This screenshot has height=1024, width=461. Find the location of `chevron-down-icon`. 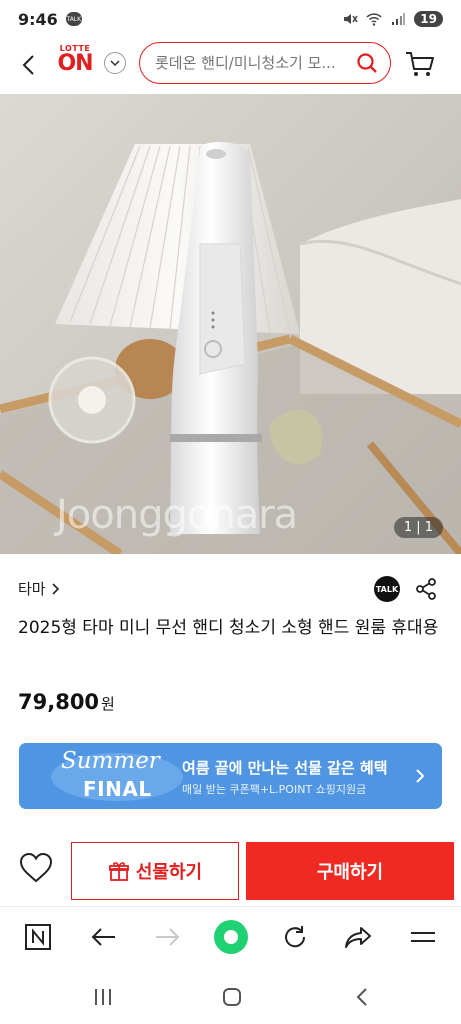

chevron-down-icon is located at coordinates (115, 63).